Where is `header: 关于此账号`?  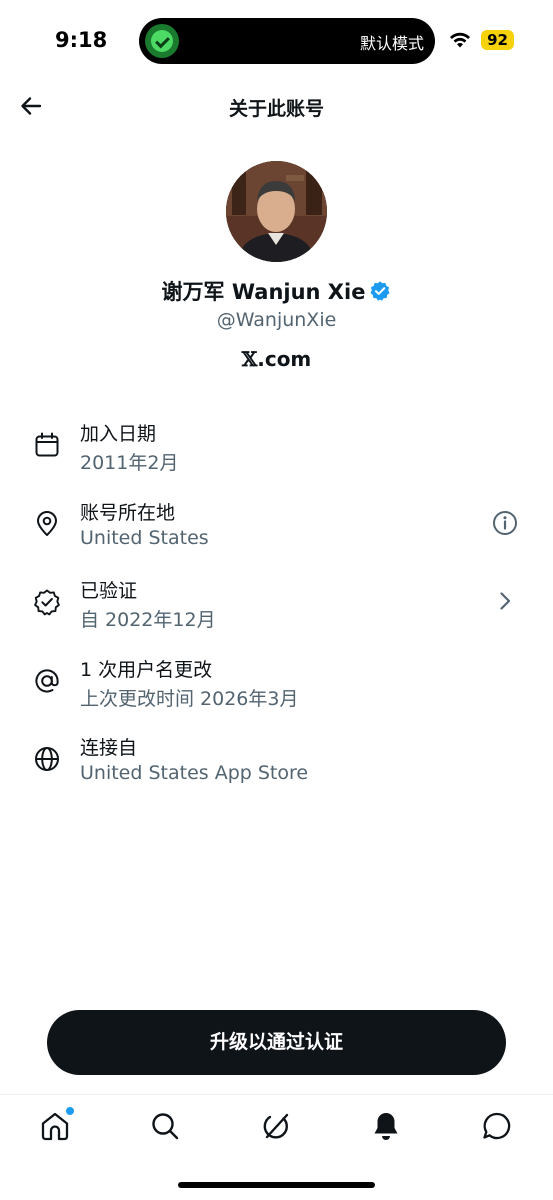
header: 关于此账号 is located at coordinates (276, 106).